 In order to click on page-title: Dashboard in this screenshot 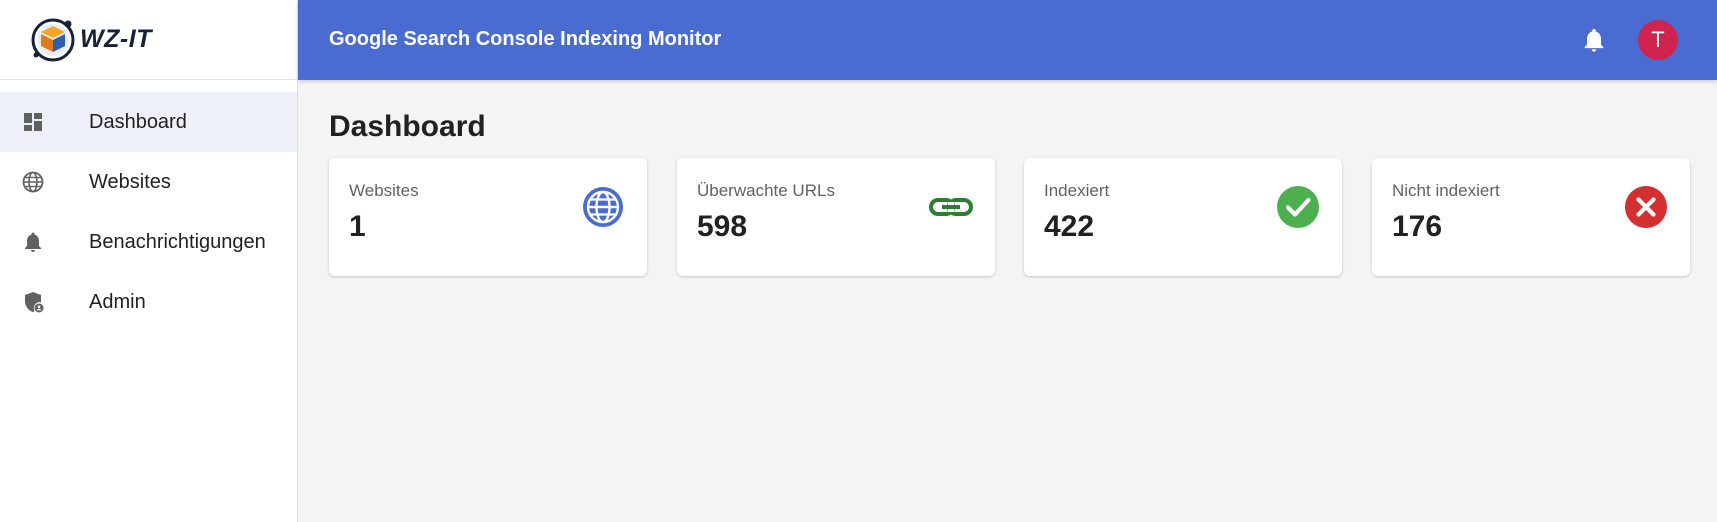, I will do `click(407, 126)`.